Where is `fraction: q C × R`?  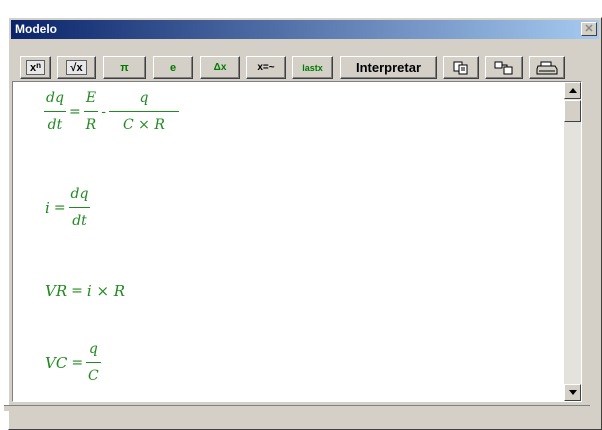 fraction: q C × R is located at coordinates (143, 111).